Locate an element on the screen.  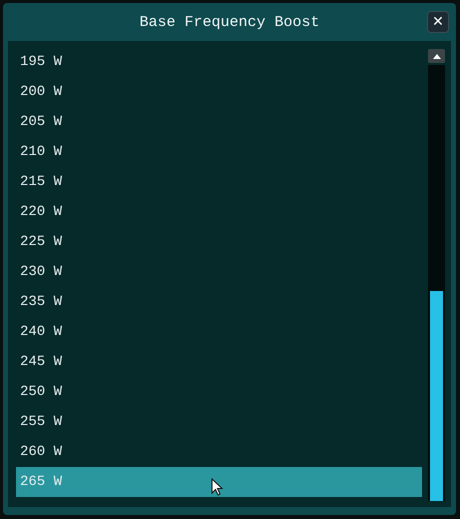
up-arrow-icon is located at coordinates (436, 56).